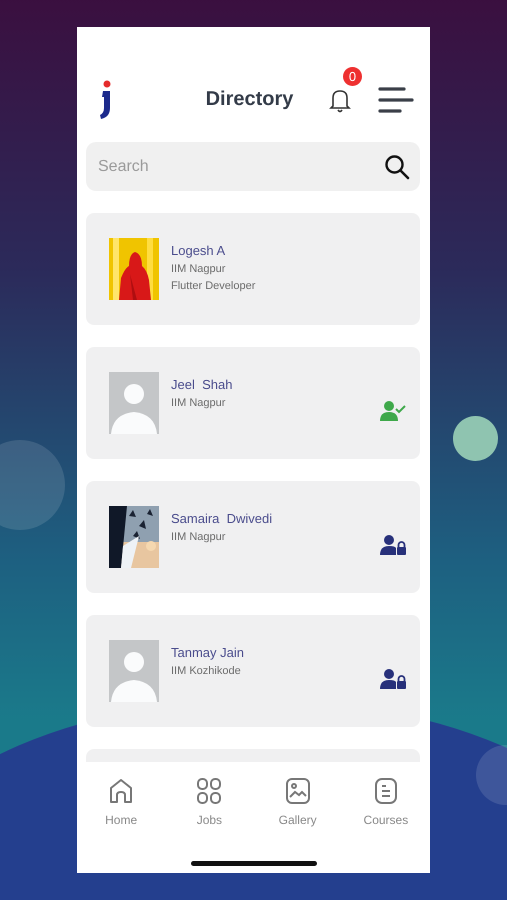 This screenshot has width=507, height=900. Describe the element at coordinates (121, 791) in the screenshot. I see `home-icon` at that location.